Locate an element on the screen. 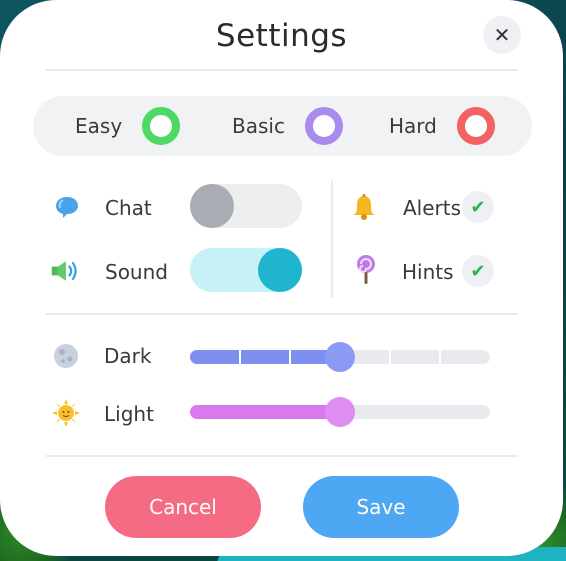 The width and height of the screenshot is (566, 561). chat-label: Chat is located at coordinates (128, 208).